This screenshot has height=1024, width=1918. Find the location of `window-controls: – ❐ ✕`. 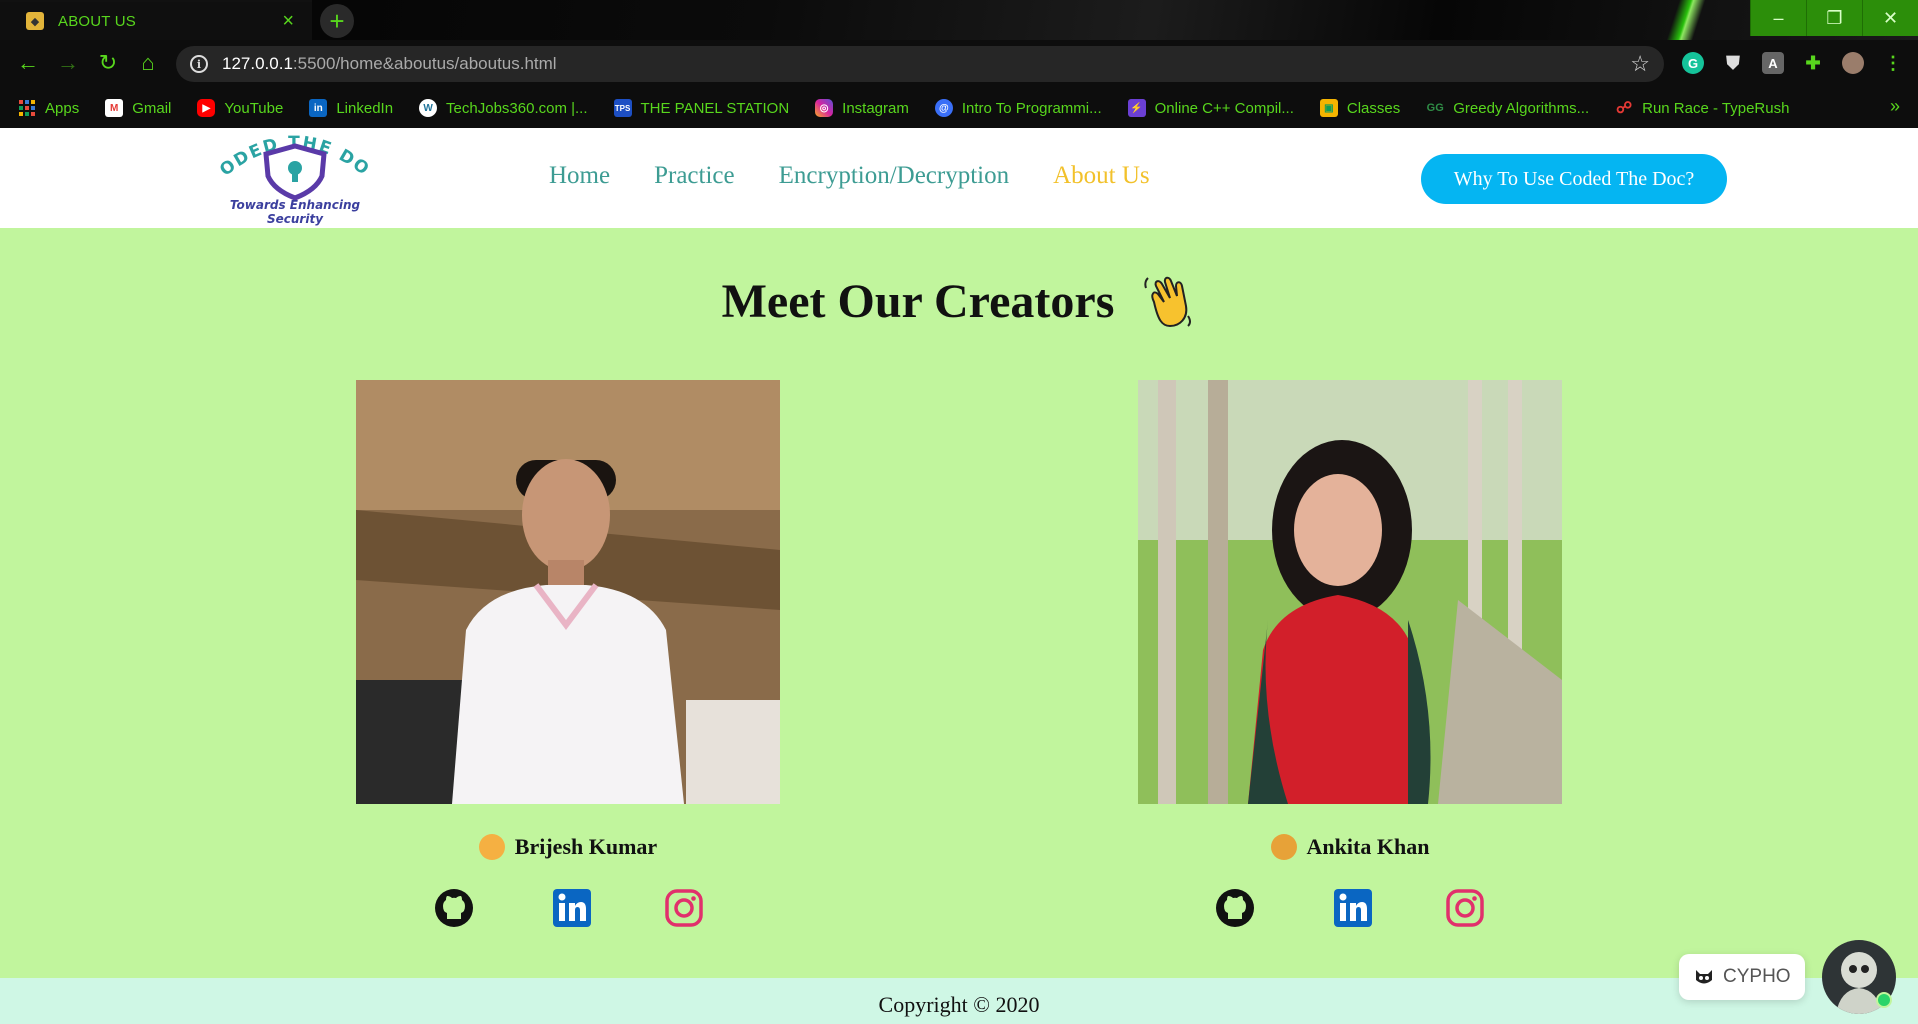

window-controls: – ❐ ✕ is located at coordinates (1834, 18).